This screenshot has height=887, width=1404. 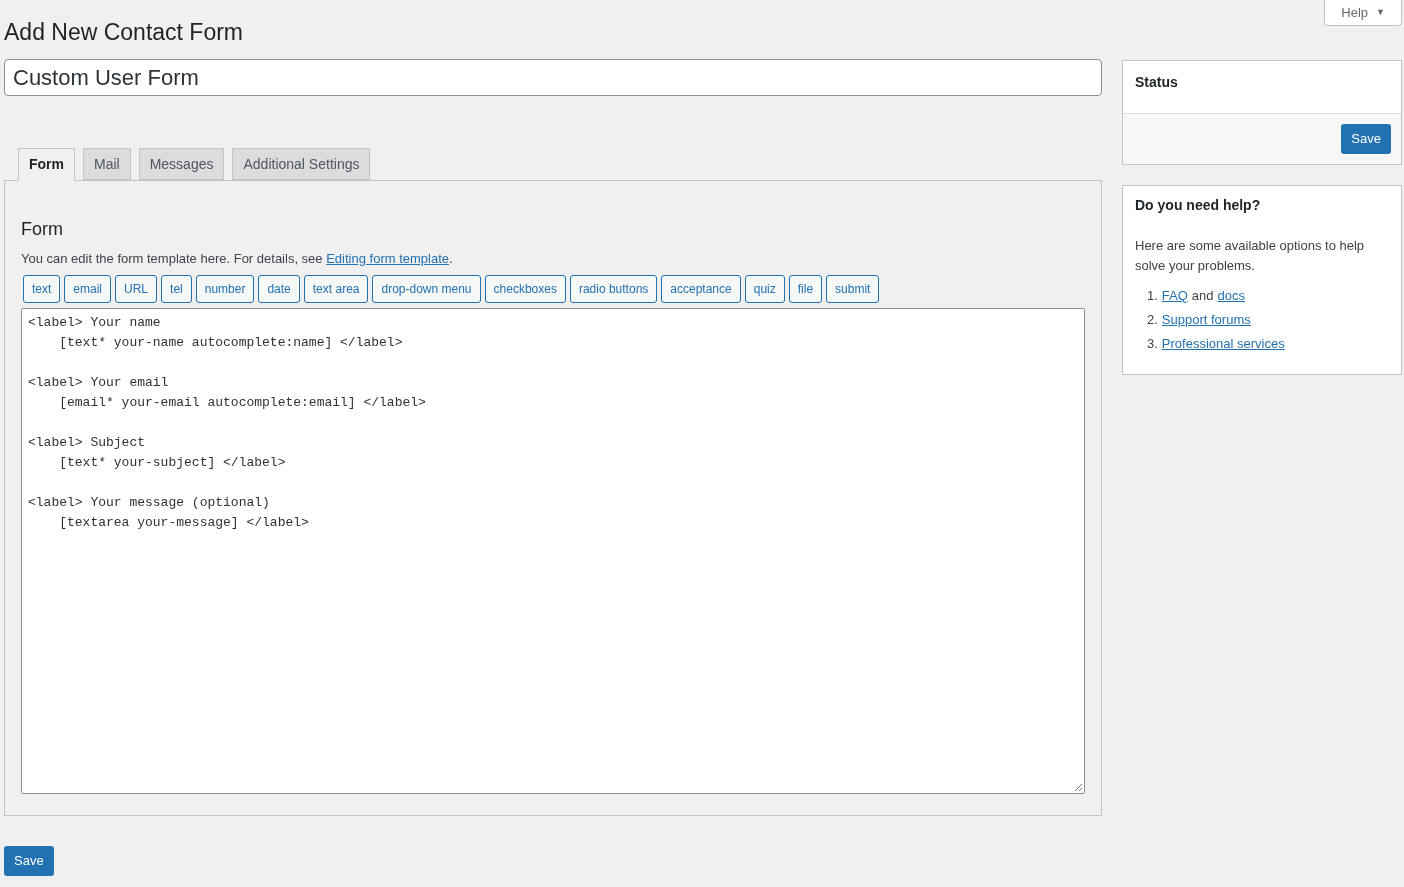 I want to click on tag-button: date, so click(x=279, y=288).